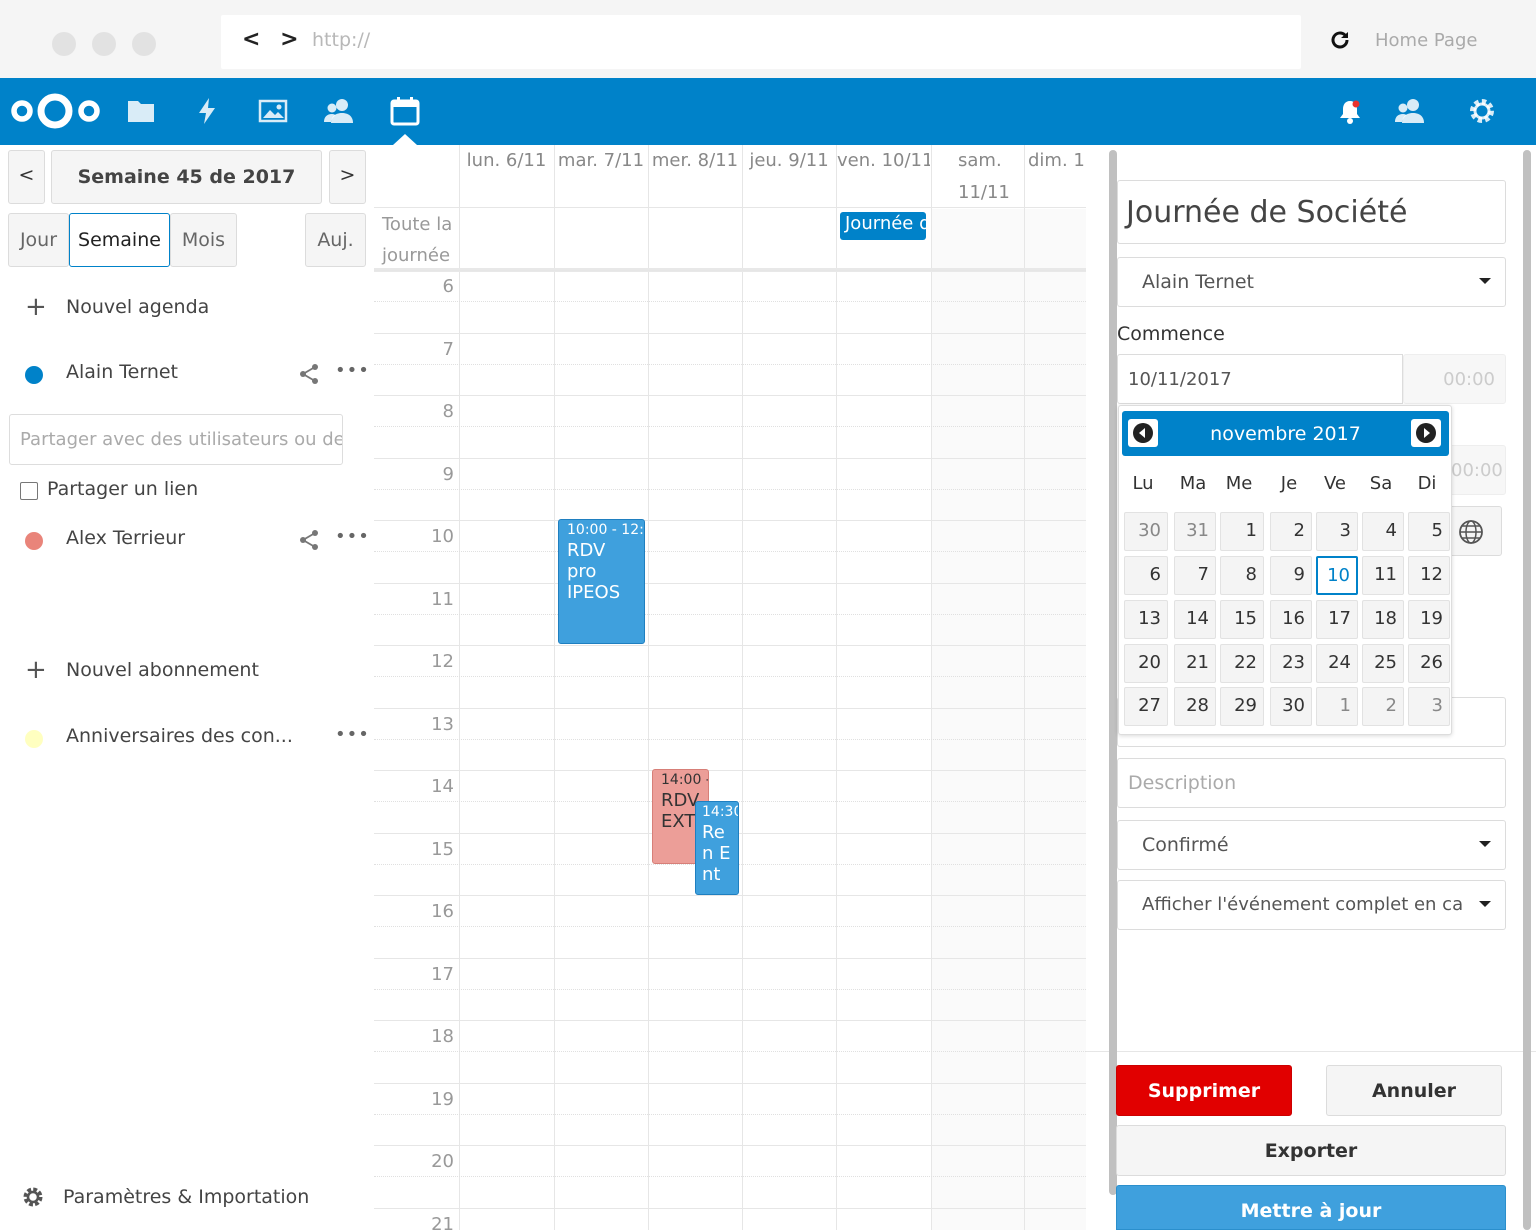 The width and height of the screenshot is (1536, 1230). Describe the element at coordinates (1429, 531) in the screenshot. I see `day-cell: 5` at that location.